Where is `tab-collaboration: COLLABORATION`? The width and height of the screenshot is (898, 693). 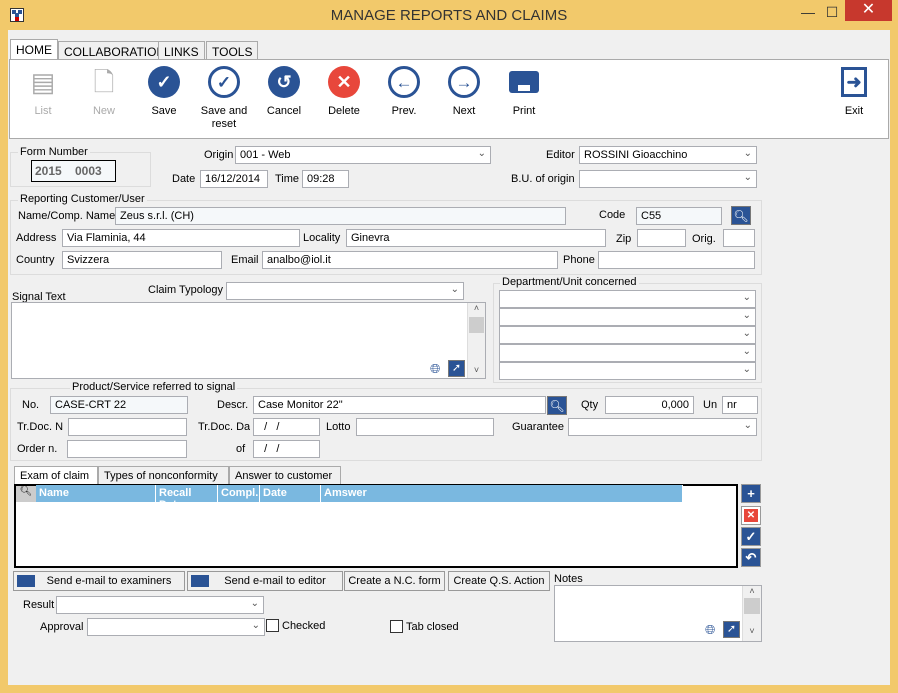
tab-collaboration: COLLABORATION is located at coordinates (115, 50).